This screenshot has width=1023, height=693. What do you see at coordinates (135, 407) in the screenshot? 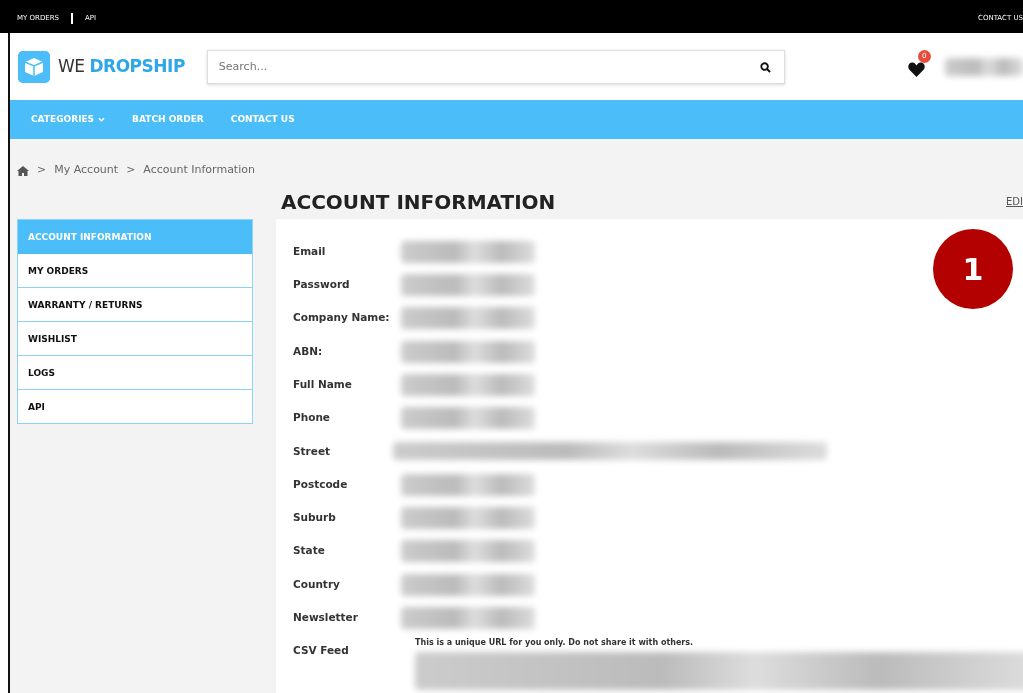
I see `sidebar-item: API` at bounding box center [135, 407].